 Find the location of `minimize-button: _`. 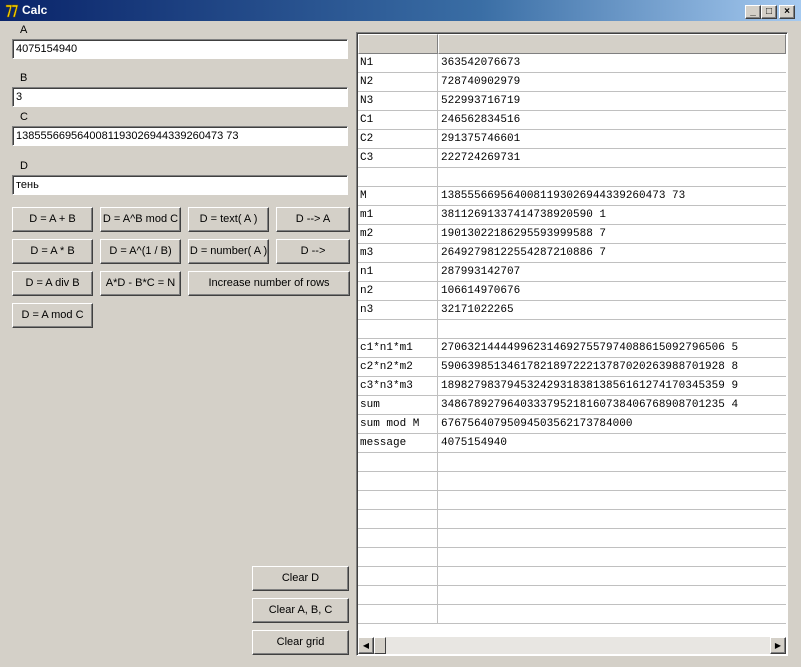

minimize-button: _ is located at coordinates (753, 12).